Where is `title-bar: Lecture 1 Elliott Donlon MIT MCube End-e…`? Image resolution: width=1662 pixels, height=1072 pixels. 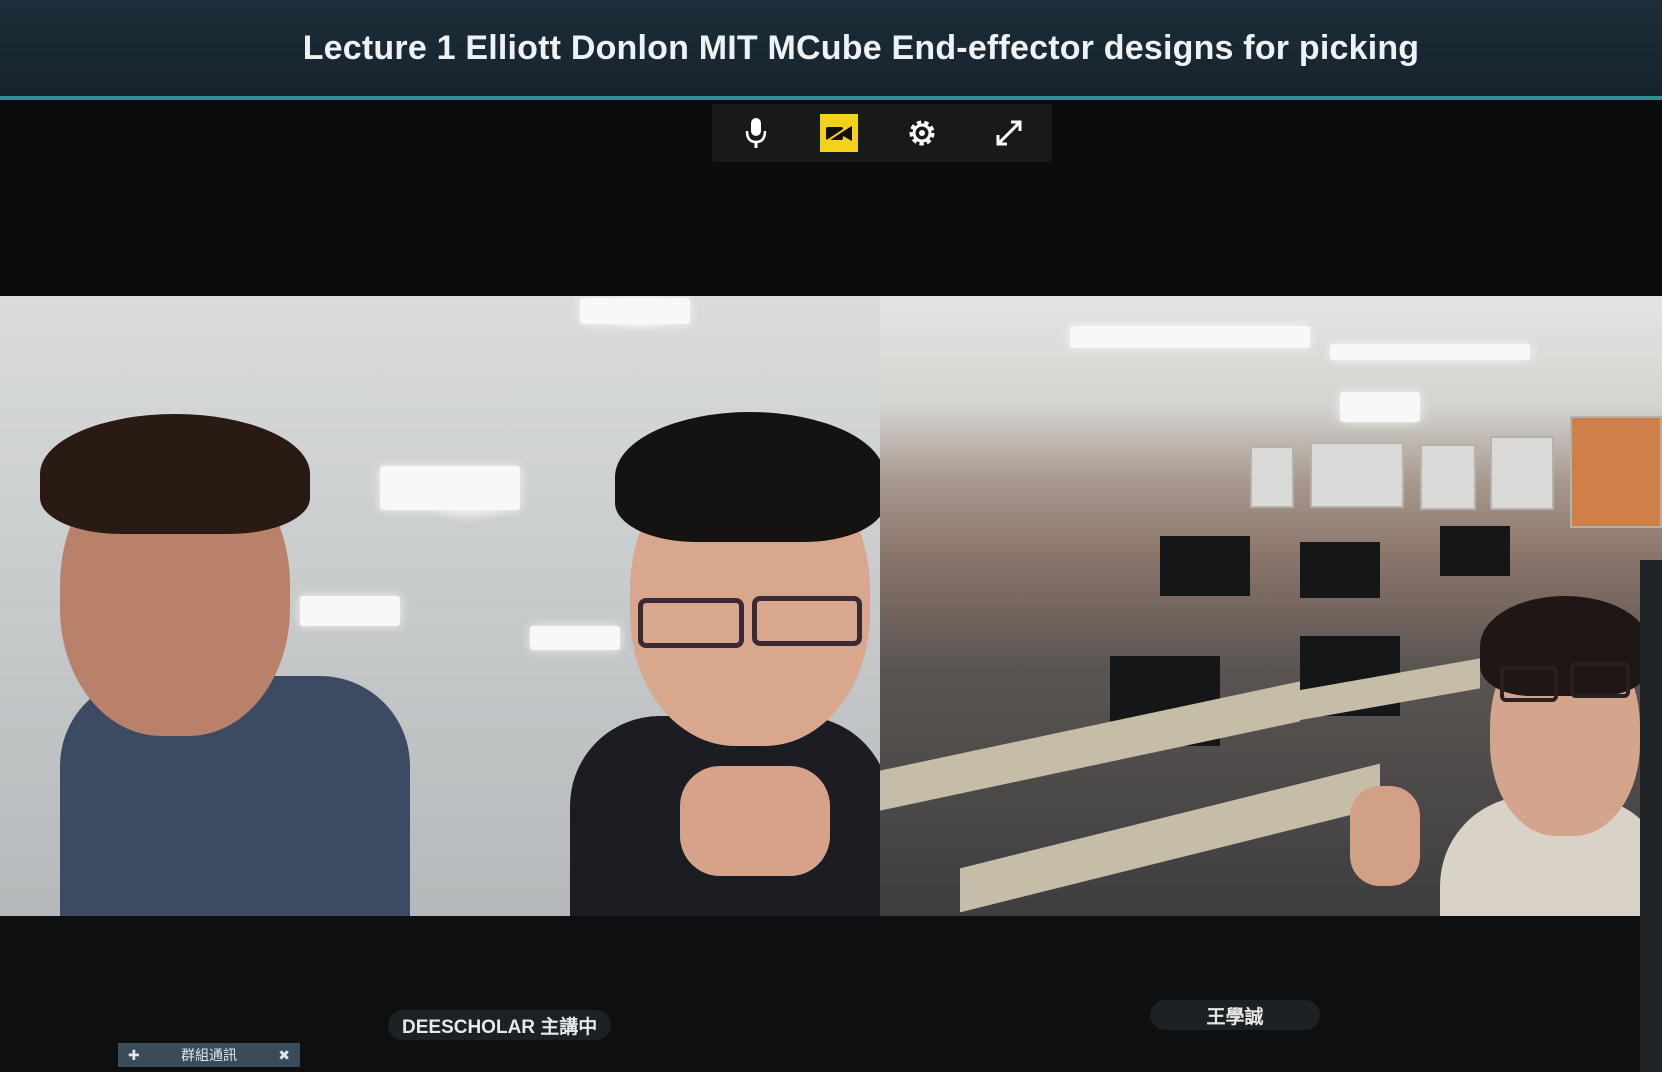
title-bar: Lecture 1 Elliott Donlon MIT MCube End-e… is located at coordinates (831, 50).